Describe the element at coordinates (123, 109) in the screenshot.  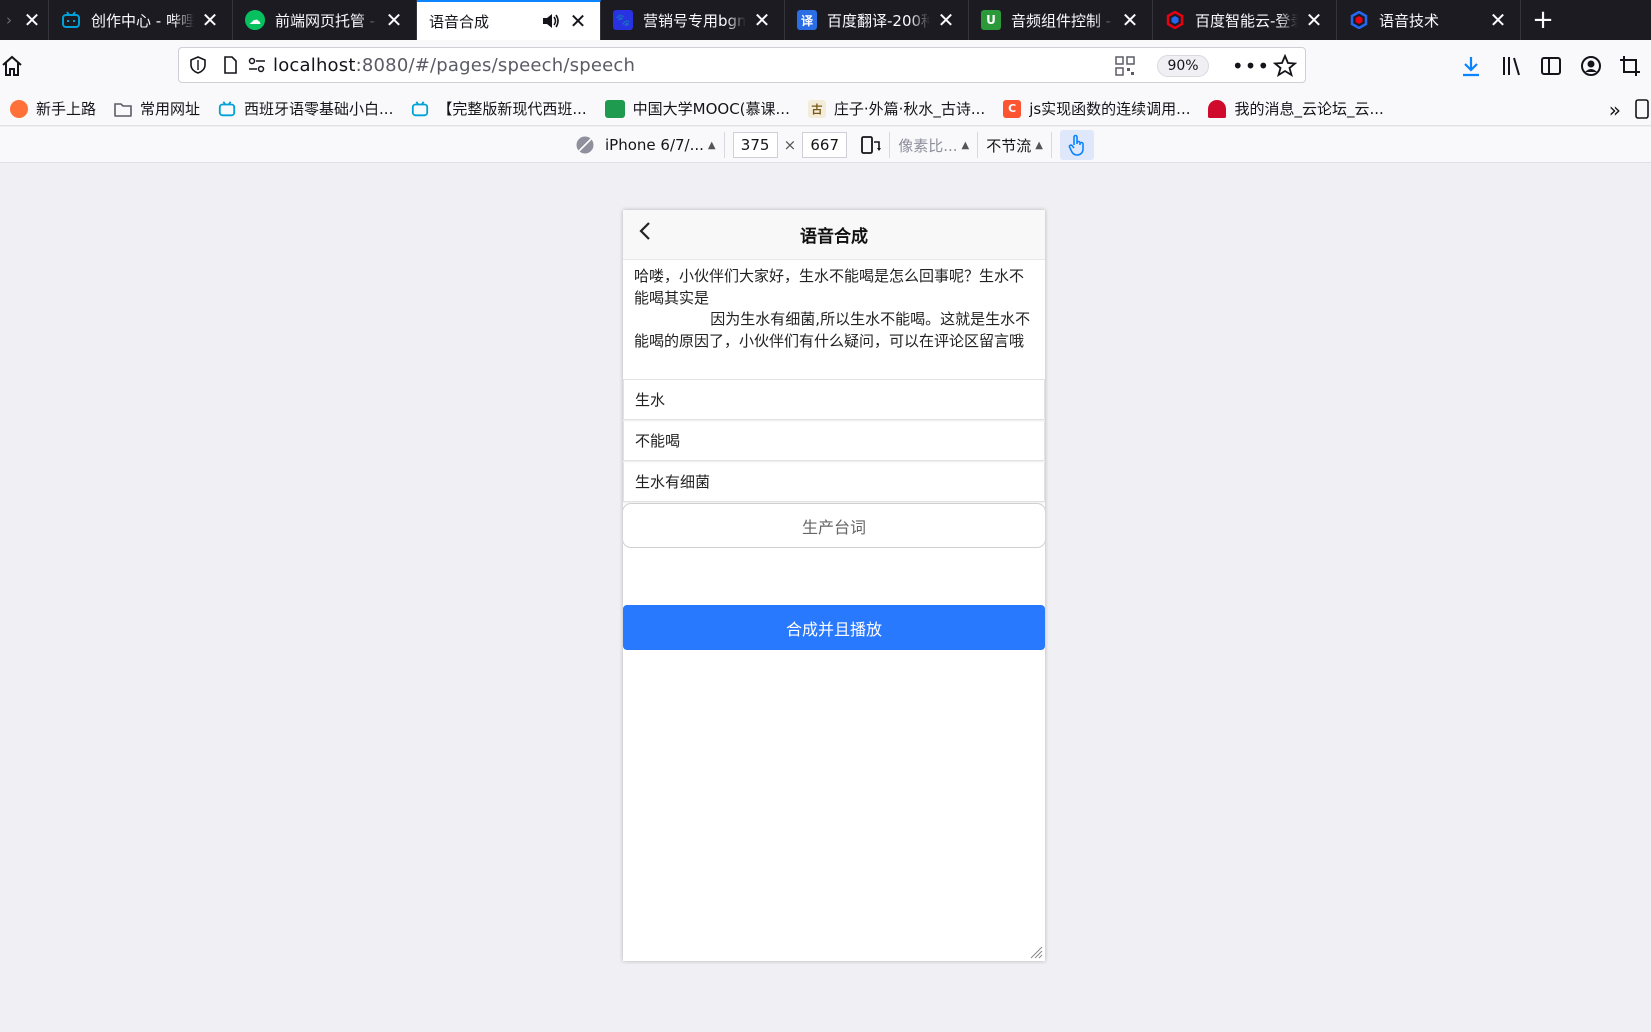
I see `folder-icon` at that location.